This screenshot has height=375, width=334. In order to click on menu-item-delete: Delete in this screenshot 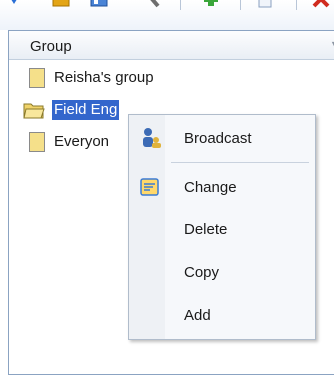, I will do `click(222, 229)`.